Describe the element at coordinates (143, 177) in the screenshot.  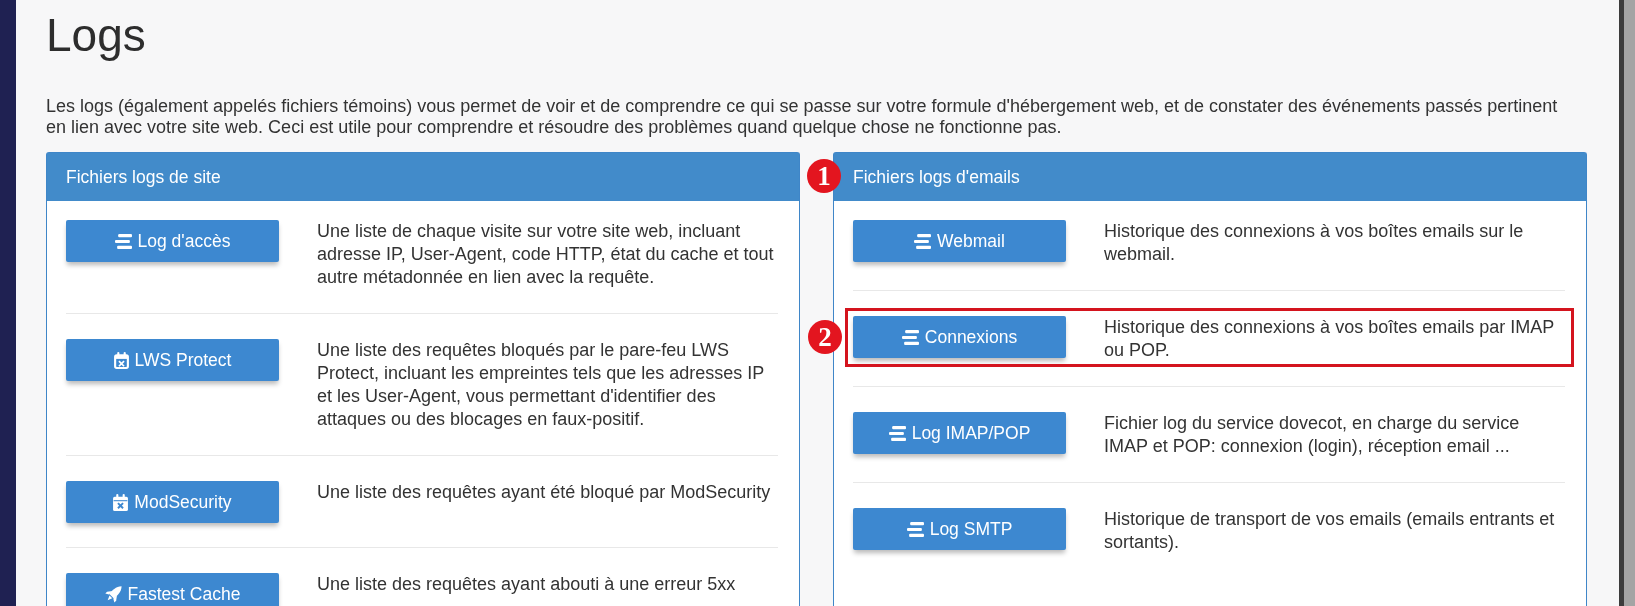
I see `panel-title: Fichiers logs de site` at that location.